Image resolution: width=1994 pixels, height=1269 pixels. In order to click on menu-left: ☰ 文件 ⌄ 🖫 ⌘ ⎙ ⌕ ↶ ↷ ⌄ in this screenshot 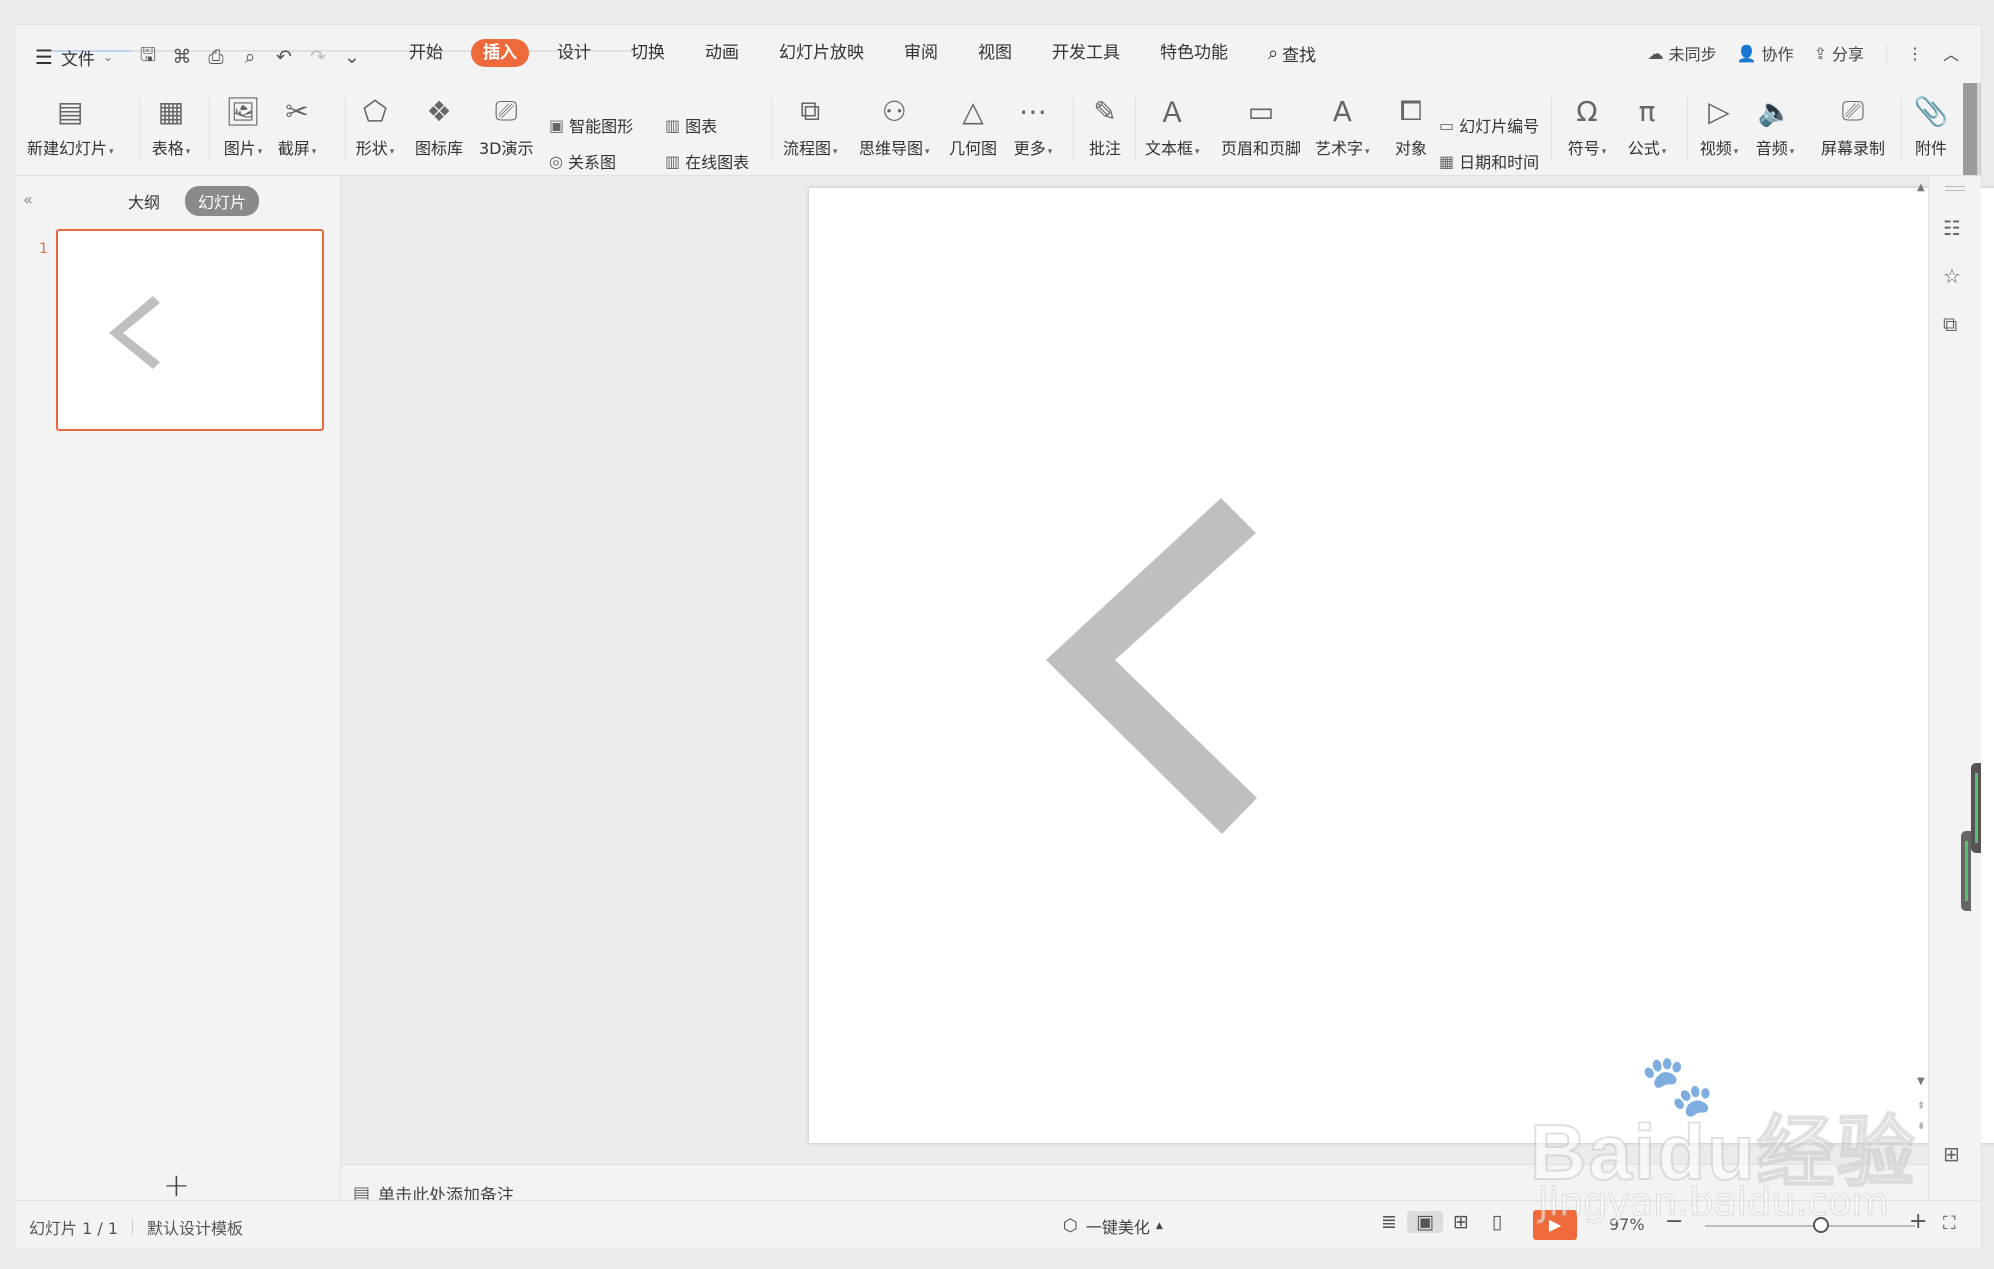, I will do `click(202, 57)`.